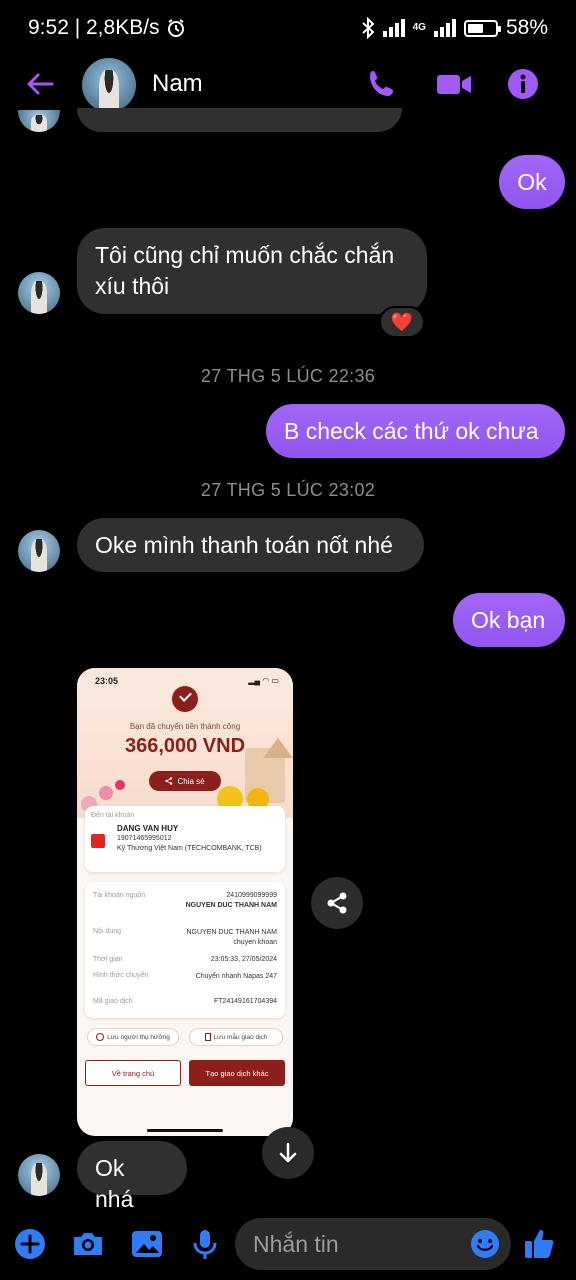 The image size is (576, 1280). Describe the element at coordinates (144, 838) in the screenshot. I see `recipient-account: 19071465995012` at that location.